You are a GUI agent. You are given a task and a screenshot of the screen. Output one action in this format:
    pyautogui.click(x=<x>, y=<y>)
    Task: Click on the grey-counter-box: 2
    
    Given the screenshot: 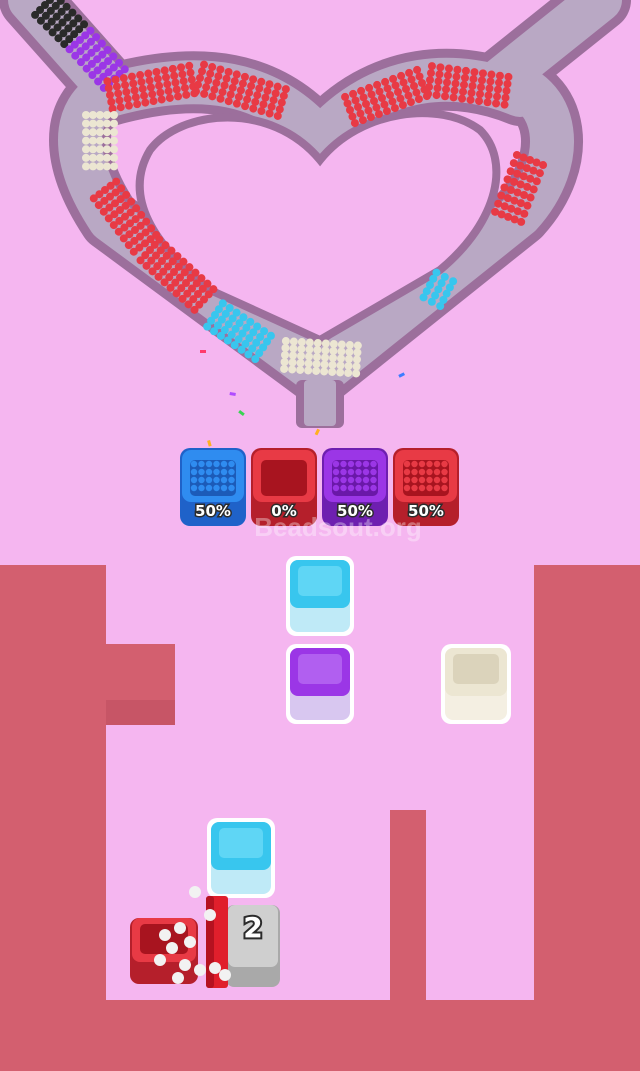 What is the action you would take?
    pyautogui.click(x=253, y=946)
    